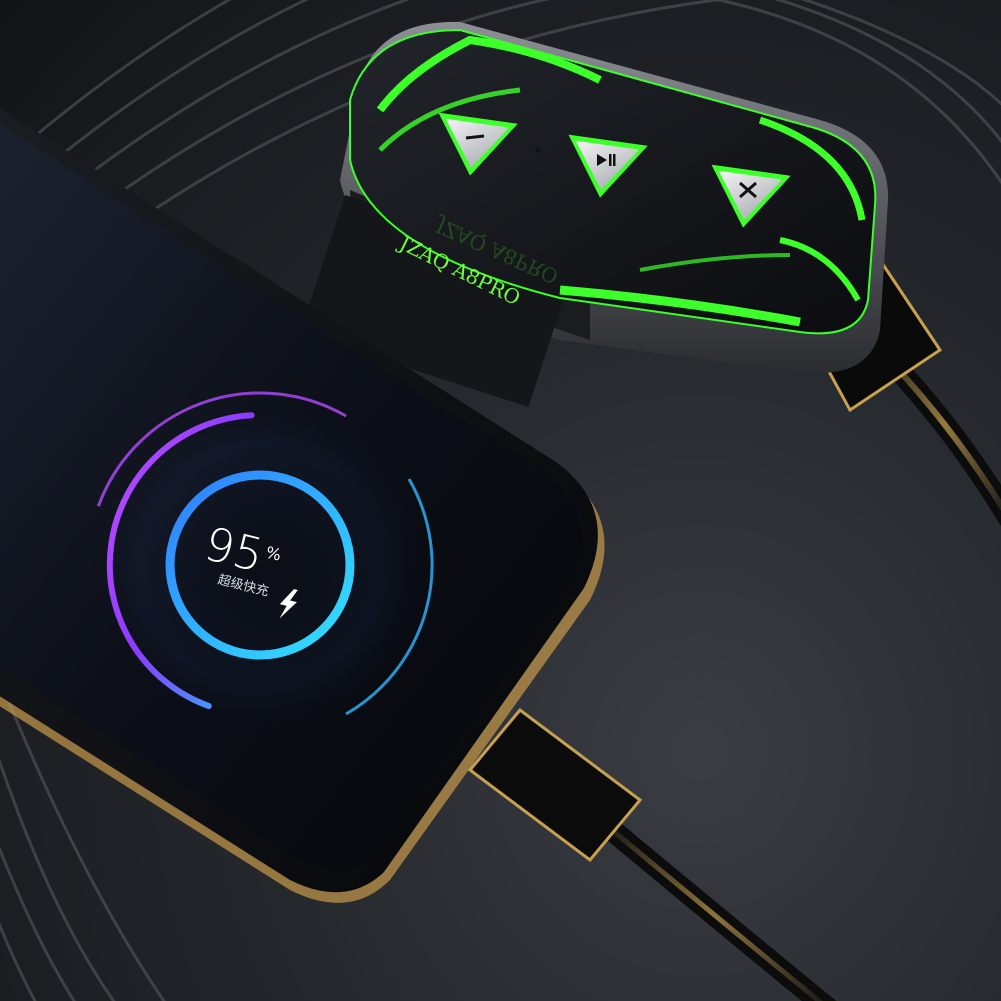  I want to click on charging-indicator: 95 % 超级快充, so click(260, 565).